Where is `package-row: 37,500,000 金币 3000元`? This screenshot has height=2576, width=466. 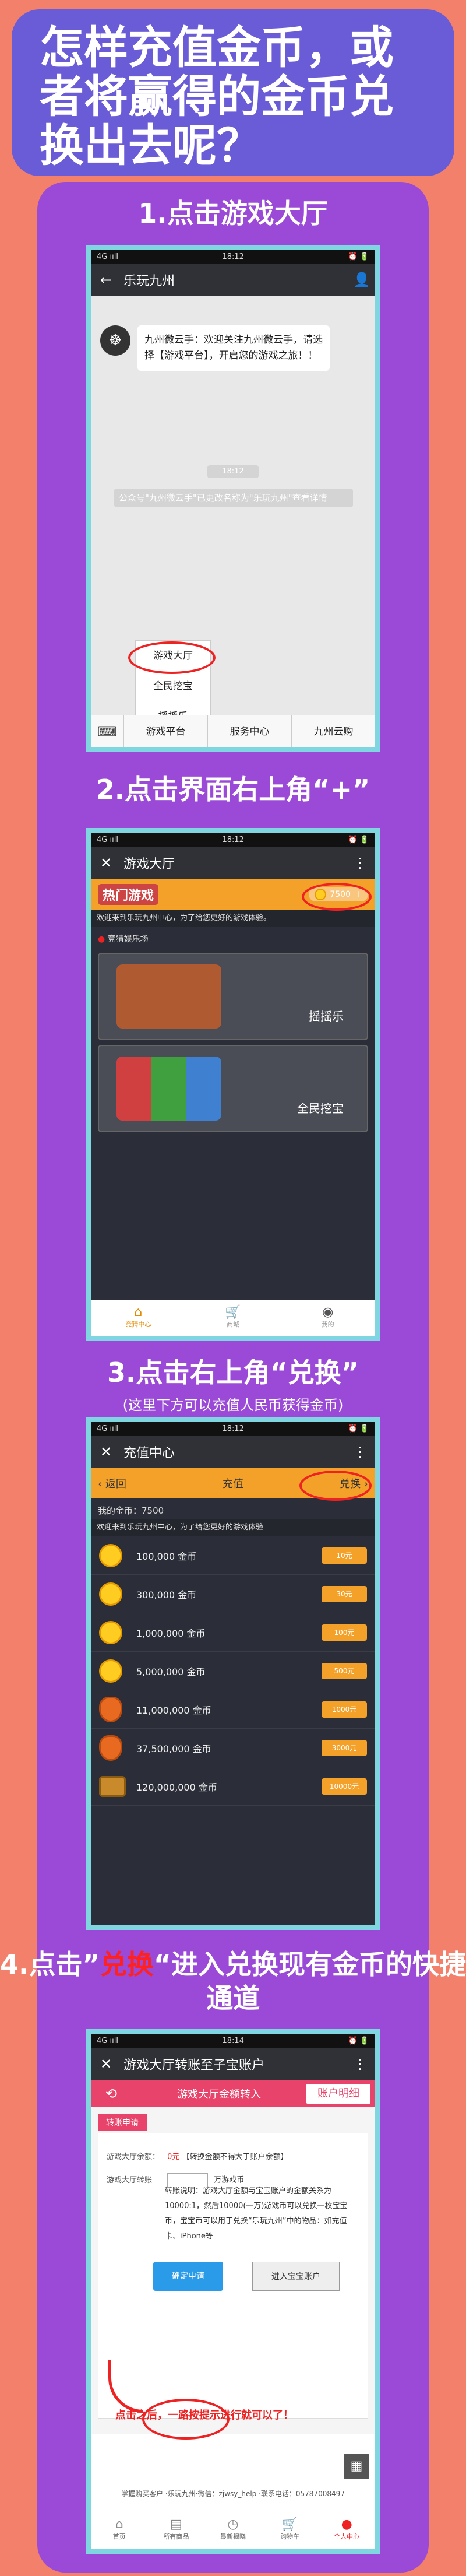
package-row: 37,500,000 金币 3000元 is located at coordinates (233, 1748).